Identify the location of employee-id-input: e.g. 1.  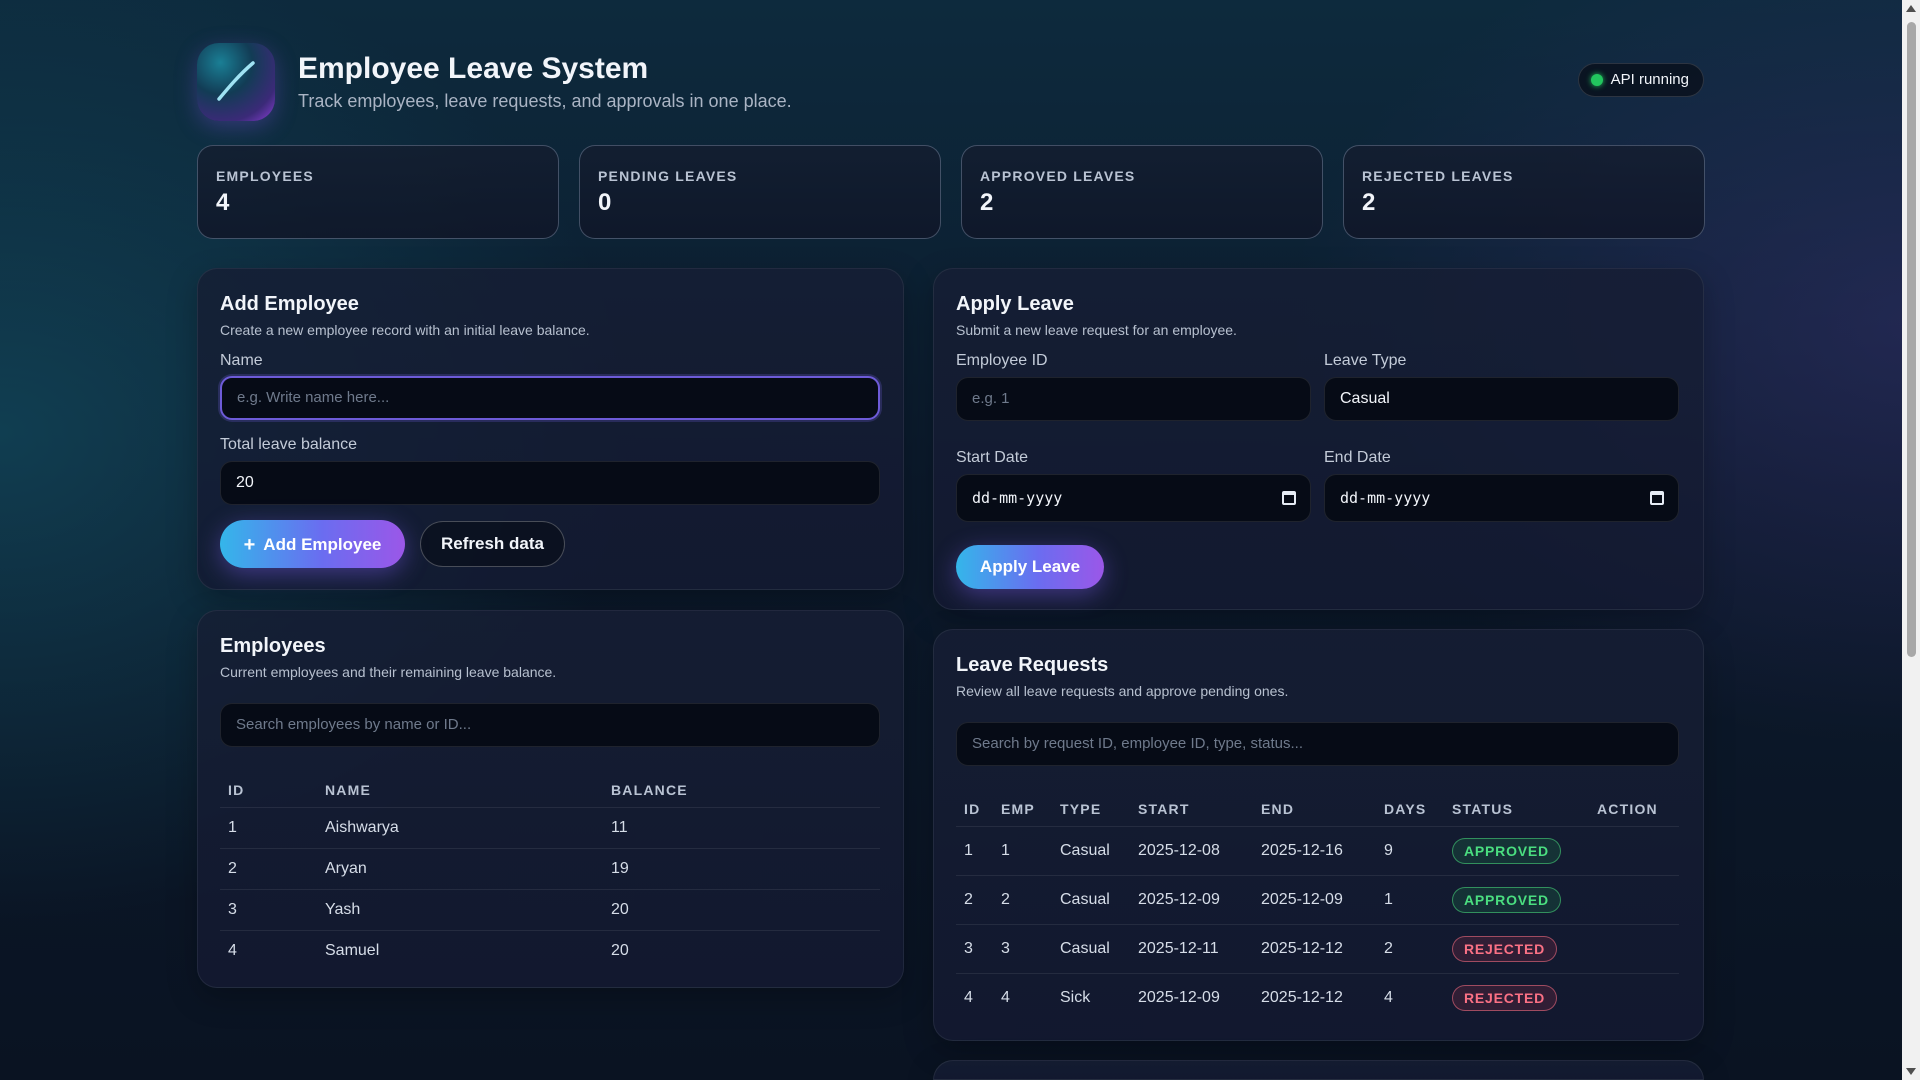
(1133, 399).